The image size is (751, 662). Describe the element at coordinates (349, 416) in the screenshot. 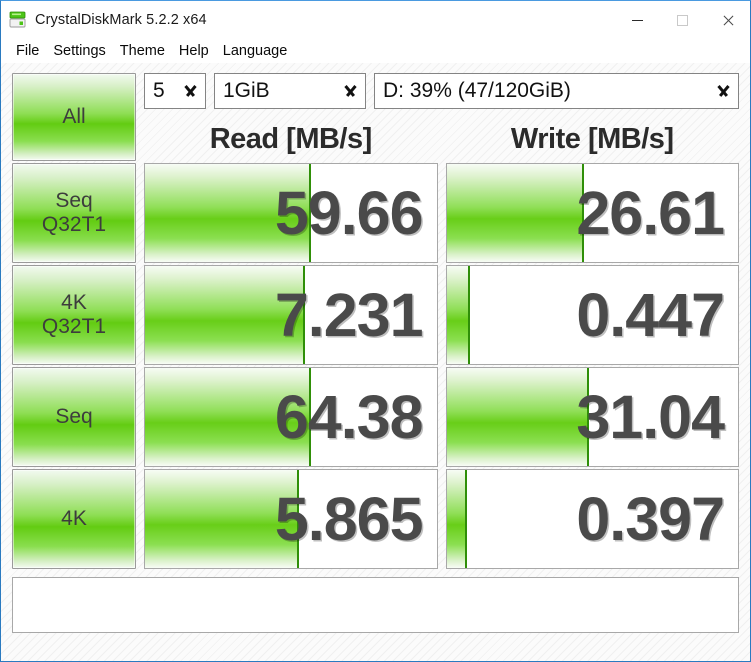

I see `seq-read-value: 64.38` at that location.